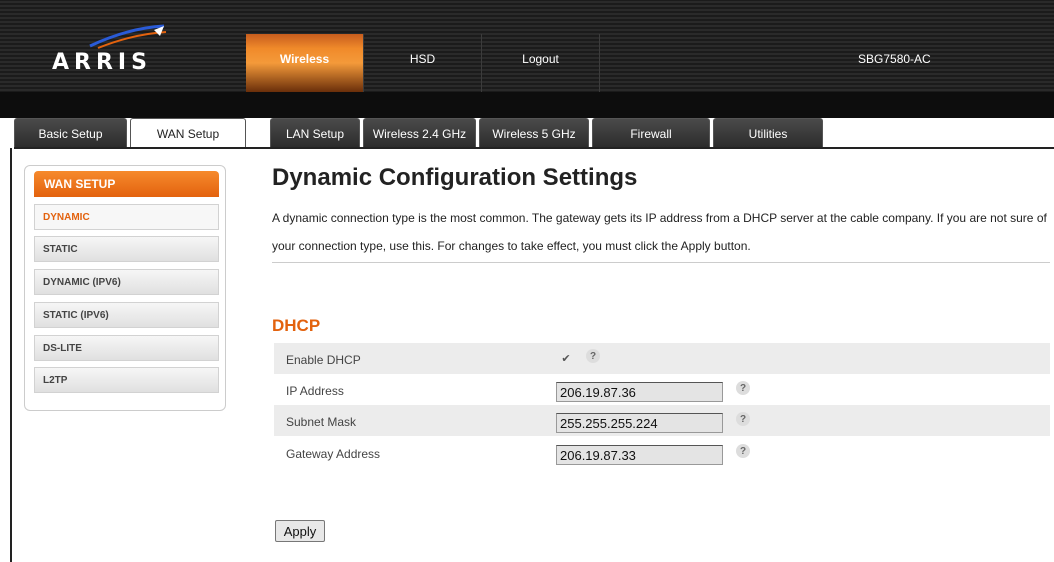  I want to click on tab-label: Firewall, so click(651, 133).